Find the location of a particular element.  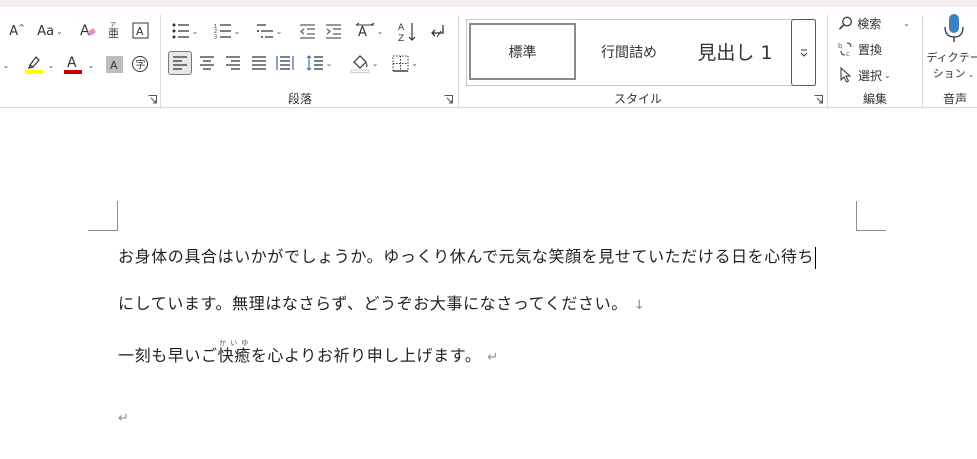

justify-button is located at coordinates (259, 63).